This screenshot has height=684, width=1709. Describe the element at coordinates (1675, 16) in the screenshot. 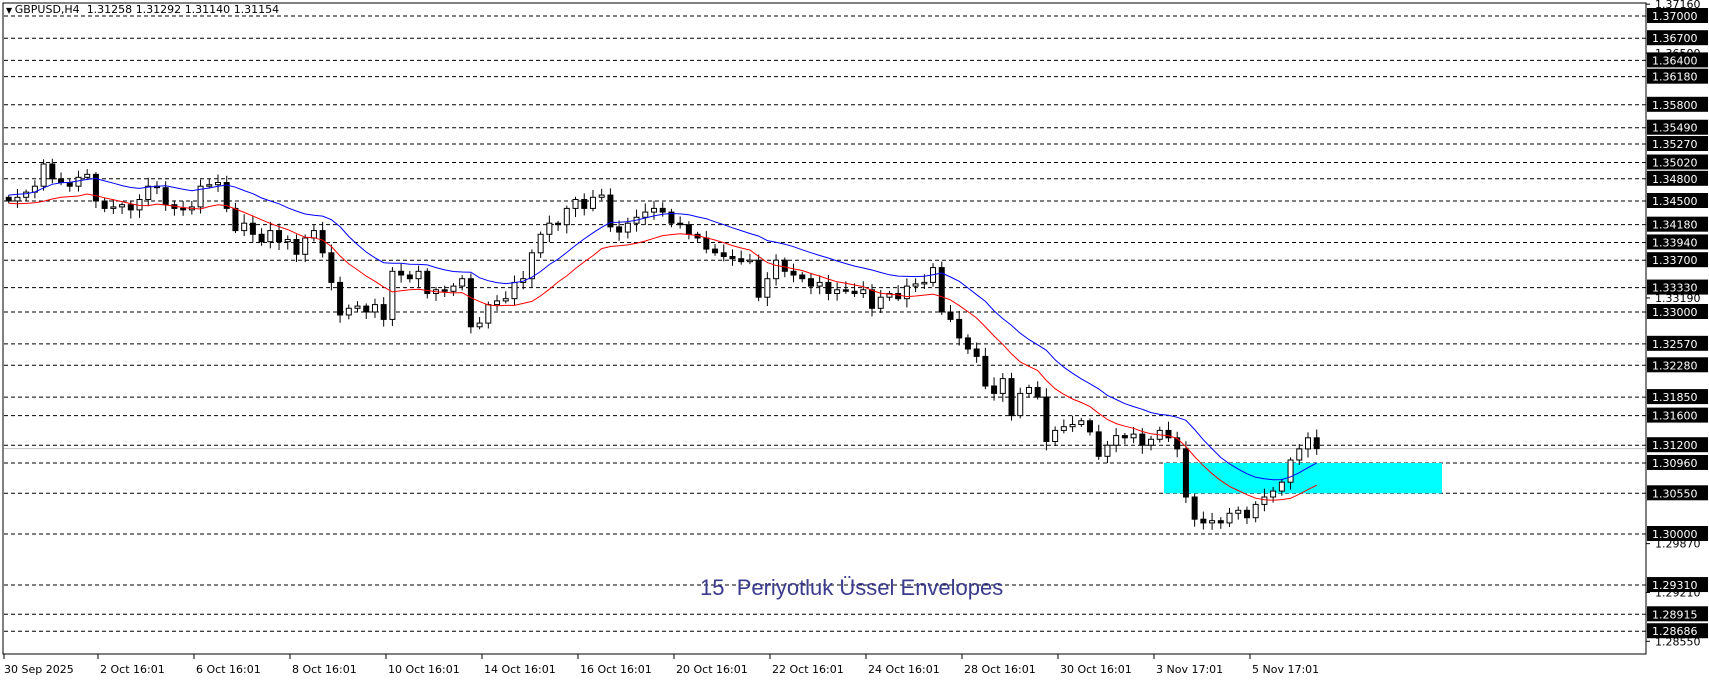

I see `level-label: 1.37000` at that location.